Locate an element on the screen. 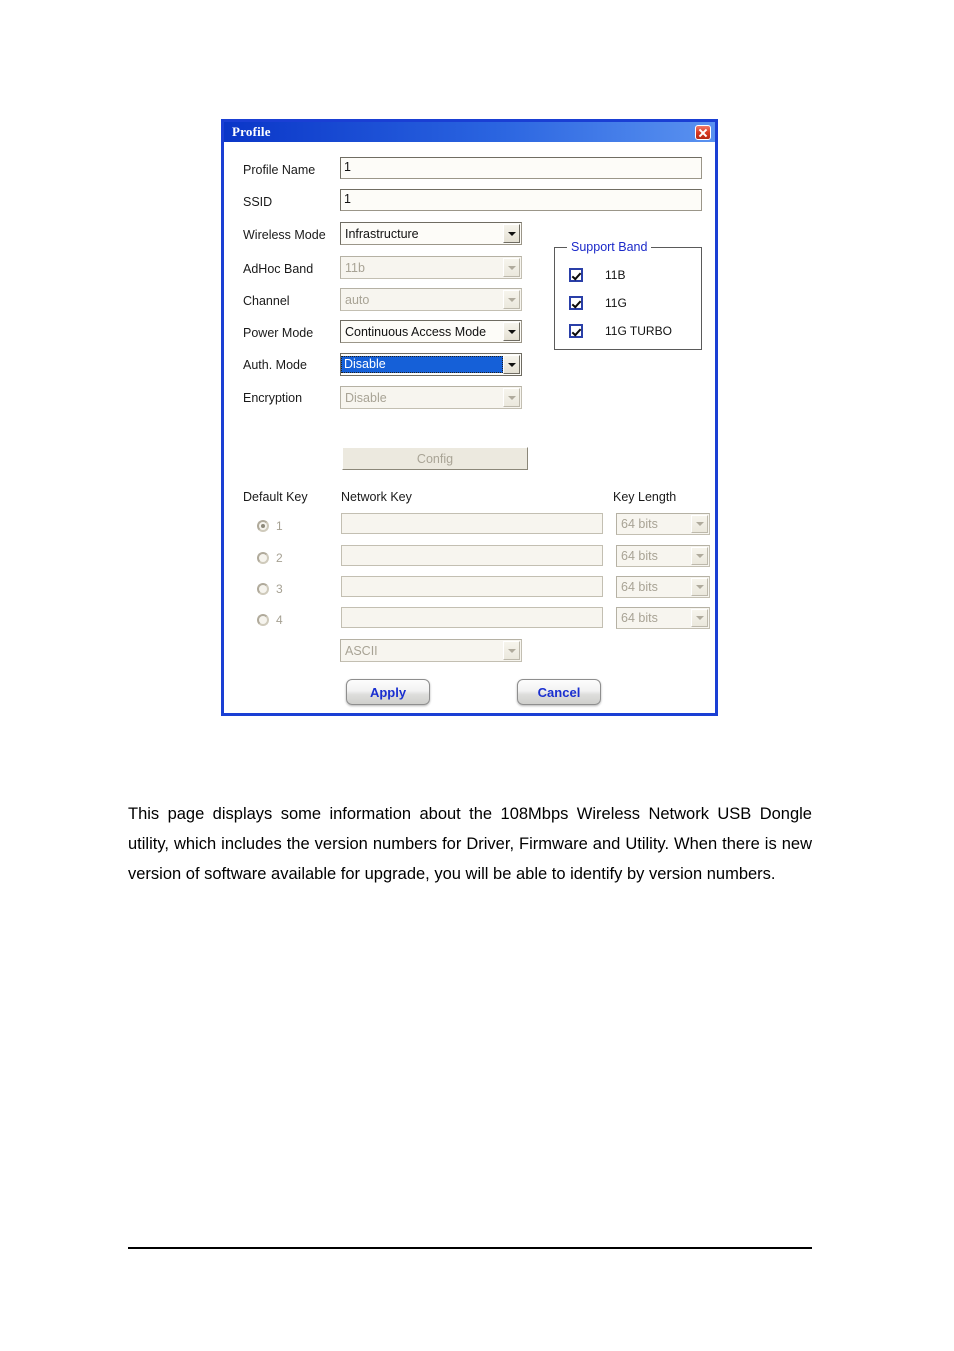 The width and height of the screenshot is (954, 1351). support-band-item-11b: 11B is located at coordinates (597, 275).